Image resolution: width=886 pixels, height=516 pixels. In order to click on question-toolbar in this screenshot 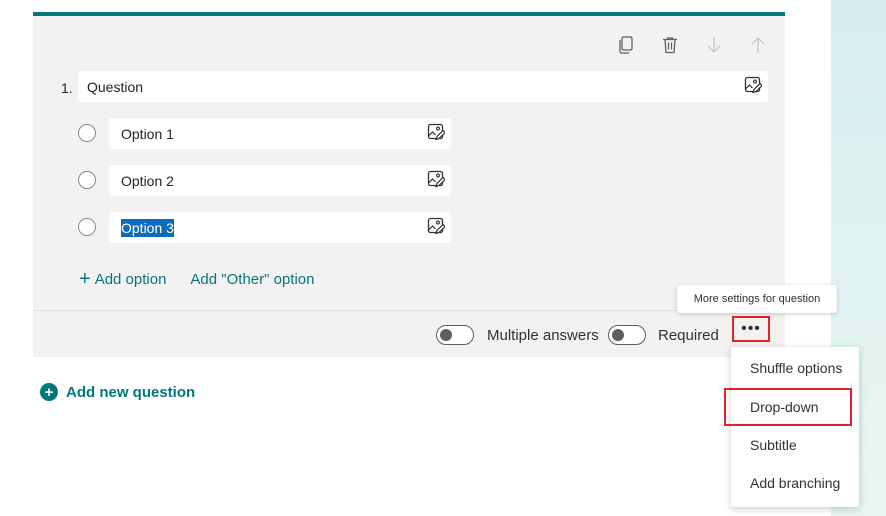, I will do `click(692, 45)`.